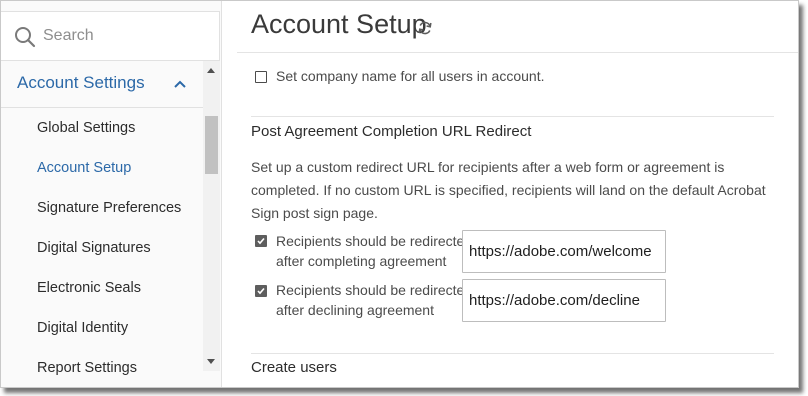  Describe the element at coordinates (94, 248) in the screenshot. I see `sidebar-item-digital-signatures: Digital Signatures` at that location.